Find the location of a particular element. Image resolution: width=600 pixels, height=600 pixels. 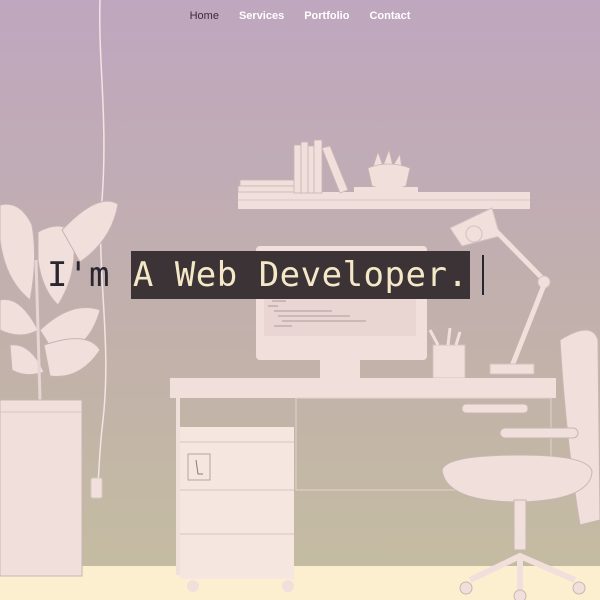

main-nav: Home Services Portfolio Contact is located at coordinates (300, 16).